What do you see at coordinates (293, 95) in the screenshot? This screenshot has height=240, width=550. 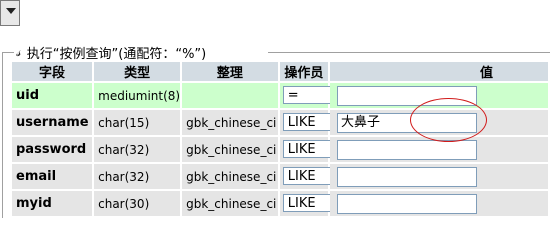 I see `operator-selected: =` at bounding box center [293, 95].